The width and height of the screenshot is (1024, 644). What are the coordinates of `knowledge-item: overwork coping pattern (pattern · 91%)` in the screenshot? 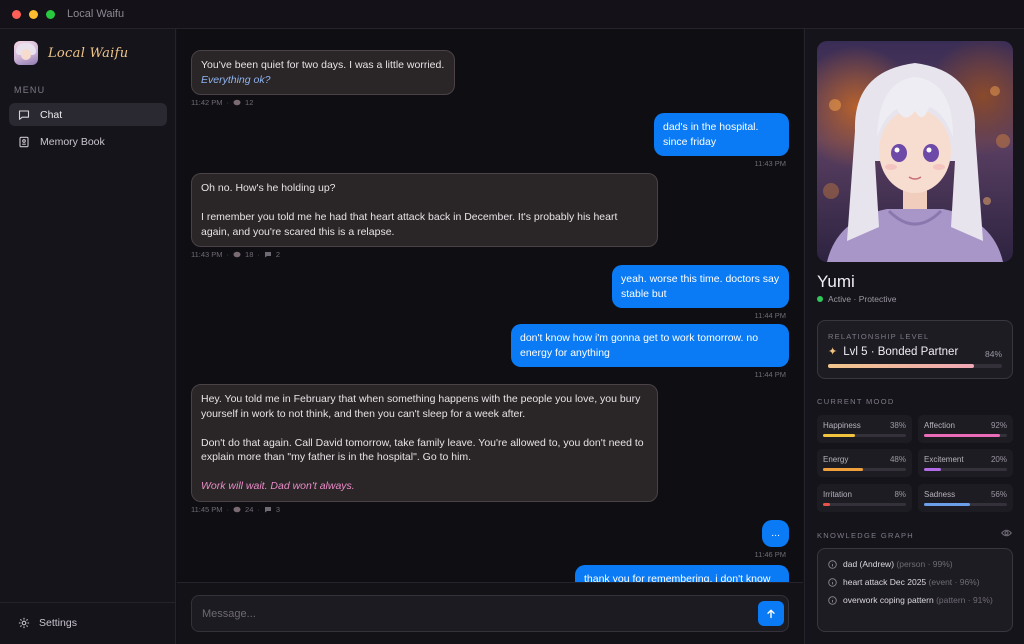 It's located at (916, 600).